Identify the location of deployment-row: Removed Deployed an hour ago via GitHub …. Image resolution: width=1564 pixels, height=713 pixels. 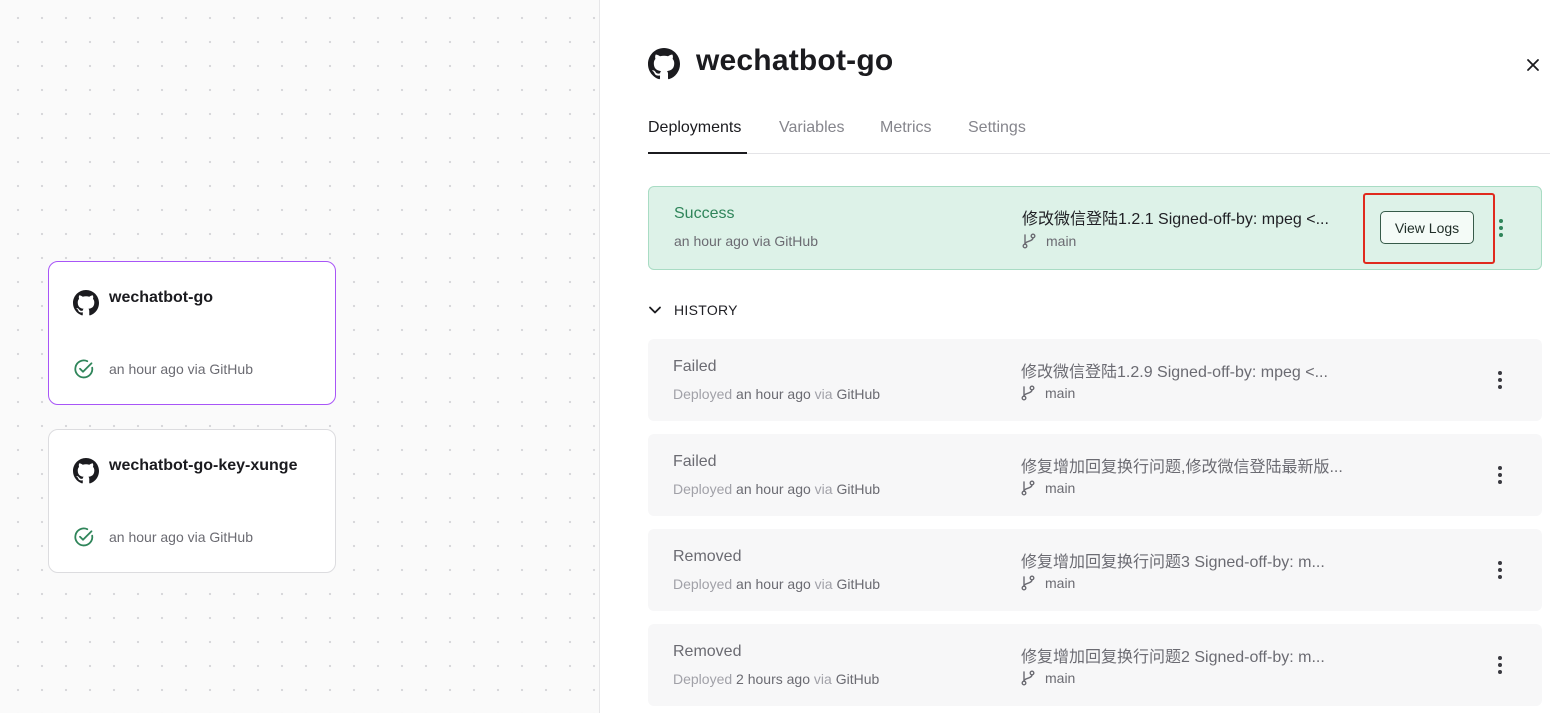
(1095, 570).